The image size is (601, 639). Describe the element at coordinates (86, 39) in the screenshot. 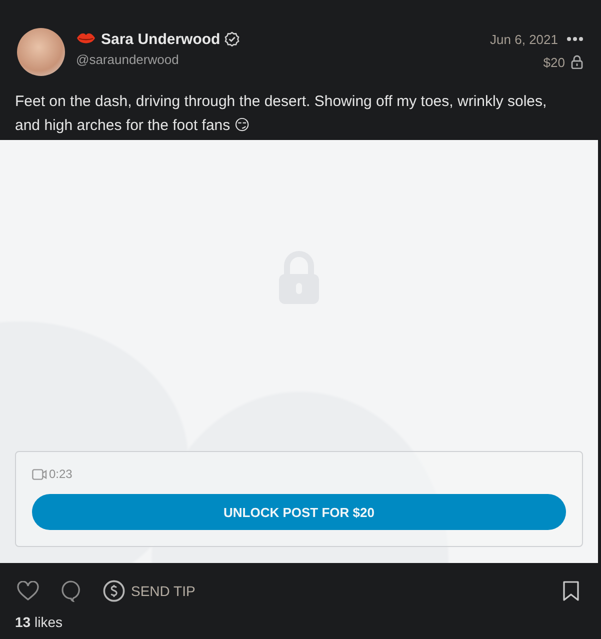

I see `lips-icon` at that location.